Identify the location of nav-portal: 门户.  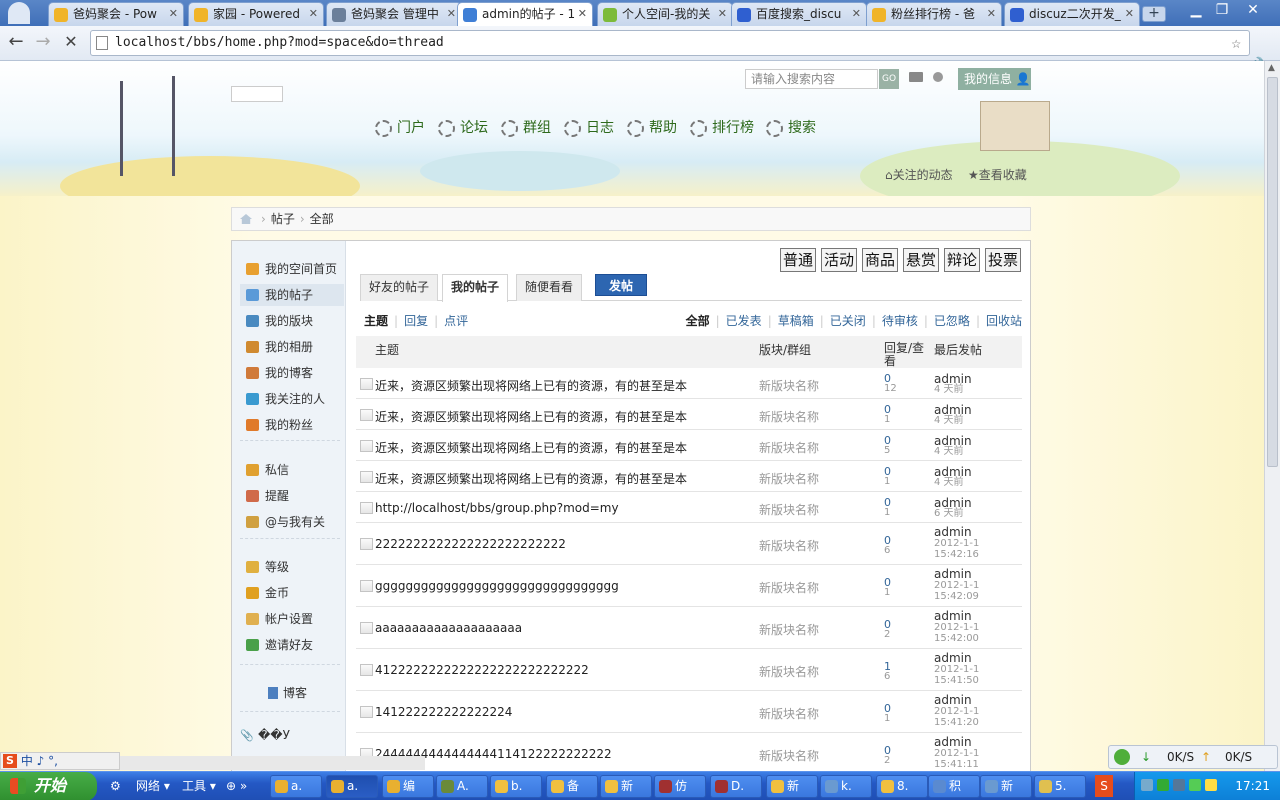
(400, 128).